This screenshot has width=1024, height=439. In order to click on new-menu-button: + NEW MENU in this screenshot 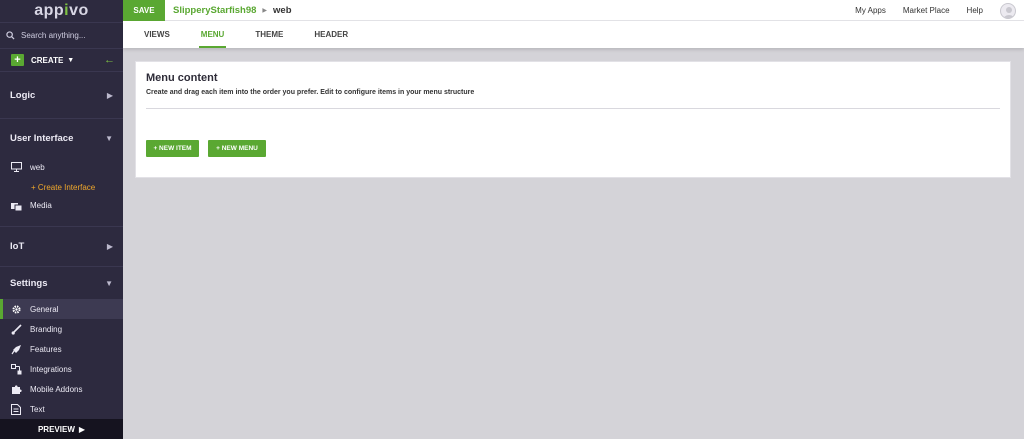, I will do `click(237, 148)`.